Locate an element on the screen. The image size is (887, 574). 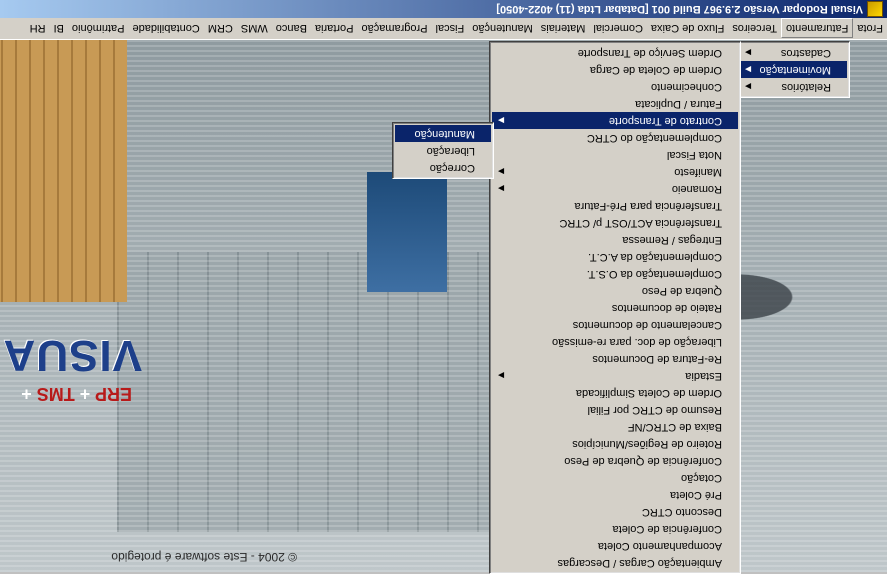
menu-item-entregas-remessa: Entregas / Remessa is located at coordinates (615, 239).